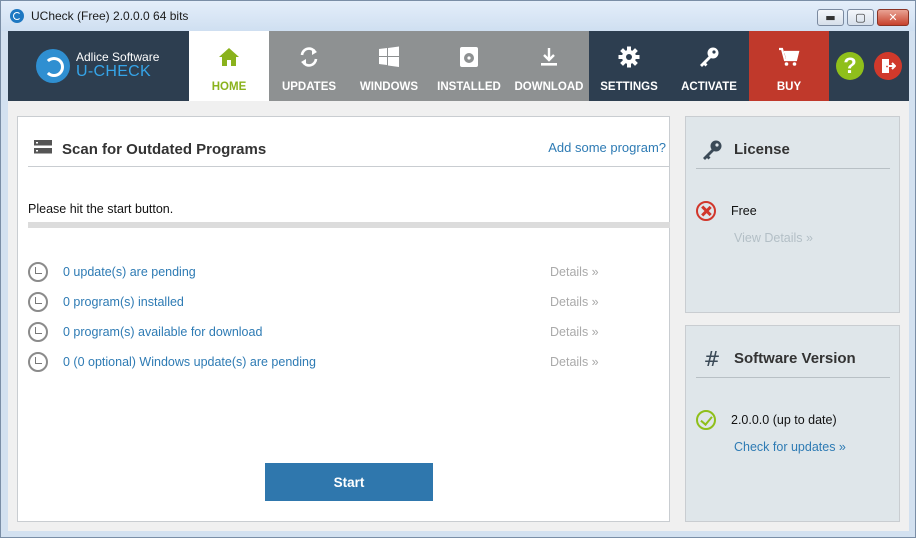 The width and height of the screenshot is (916, 538). I want to click on brand-company: Adlice Software, so click(118, 57).